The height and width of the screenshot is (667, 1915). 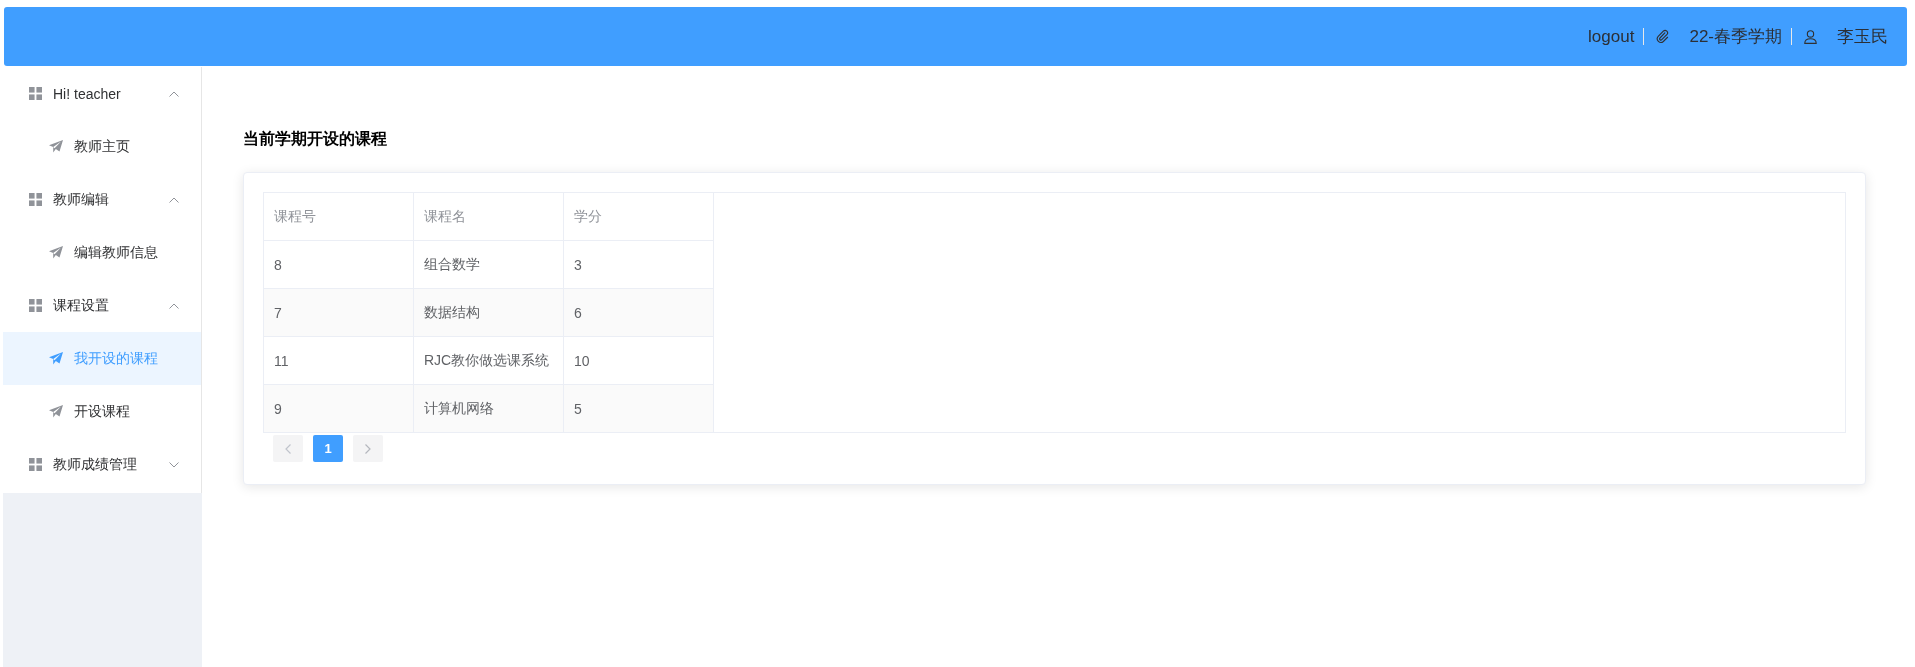 What do you see at coordinates (81, 305) in the screenshot?
I see `menu-group-title: 课程设置` at bounding box center [81, 305].